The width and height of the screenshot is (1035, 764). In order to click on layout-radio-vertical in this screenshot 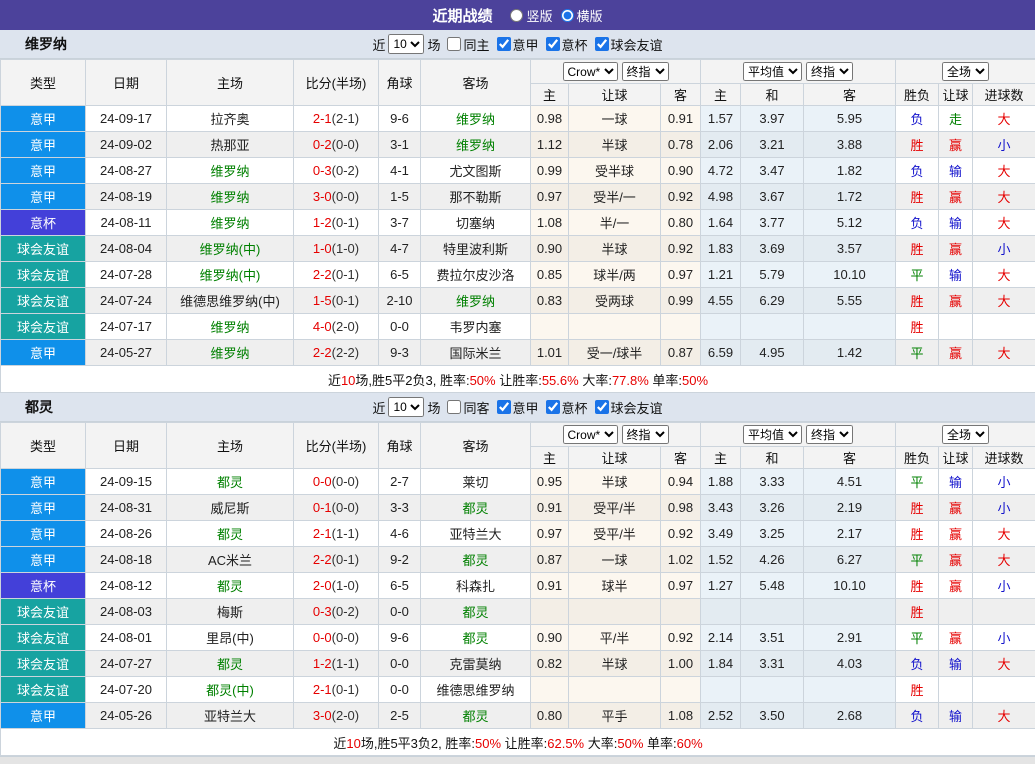, I will do `click(516, 15)`.